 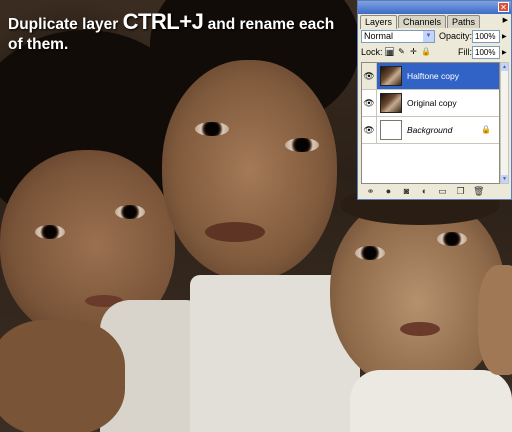 What do you see at coordinates (504, 123) in the screenshot?
I see `layers-scrollbar: ▲ ▼` at bounding box center [504, 123].